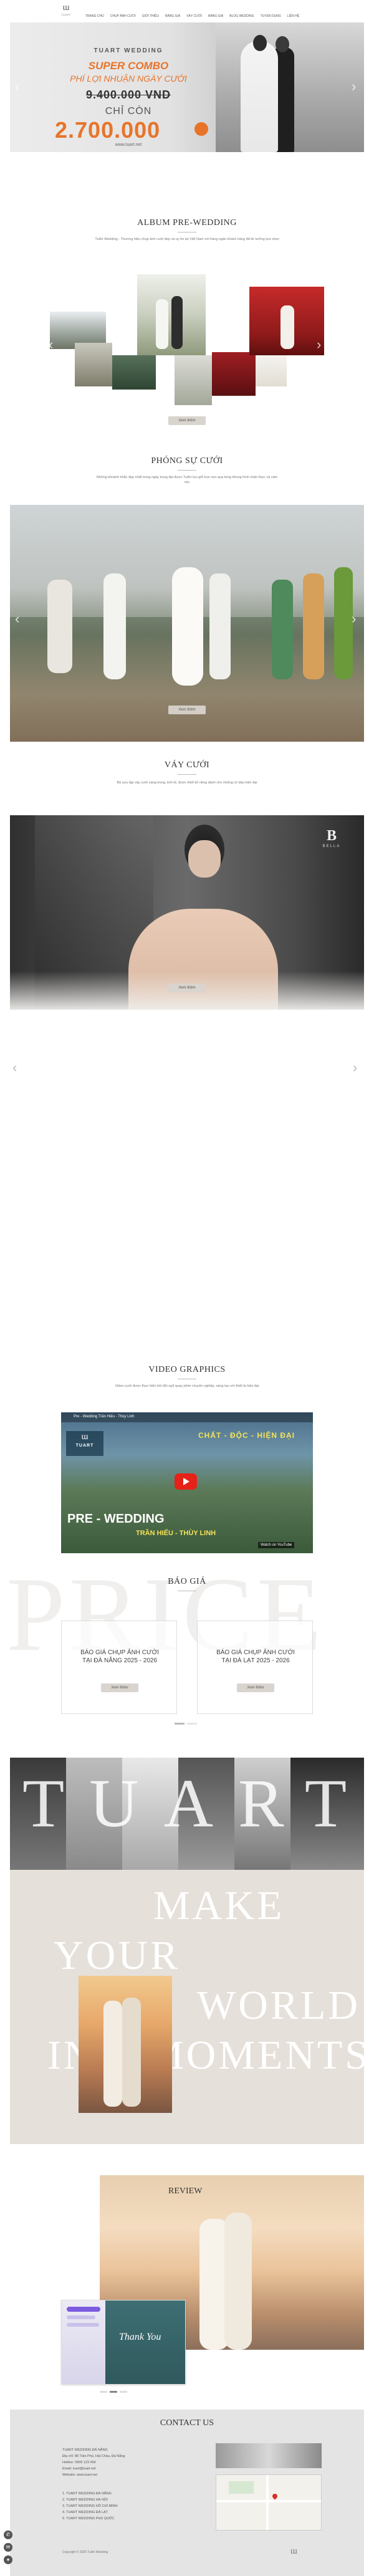 This screenshot has height=2576, width=374. Describe the element at coordinates (116, 1519) in the screenshot. I see `video-big-title: PRE - WEDDING` at that location.